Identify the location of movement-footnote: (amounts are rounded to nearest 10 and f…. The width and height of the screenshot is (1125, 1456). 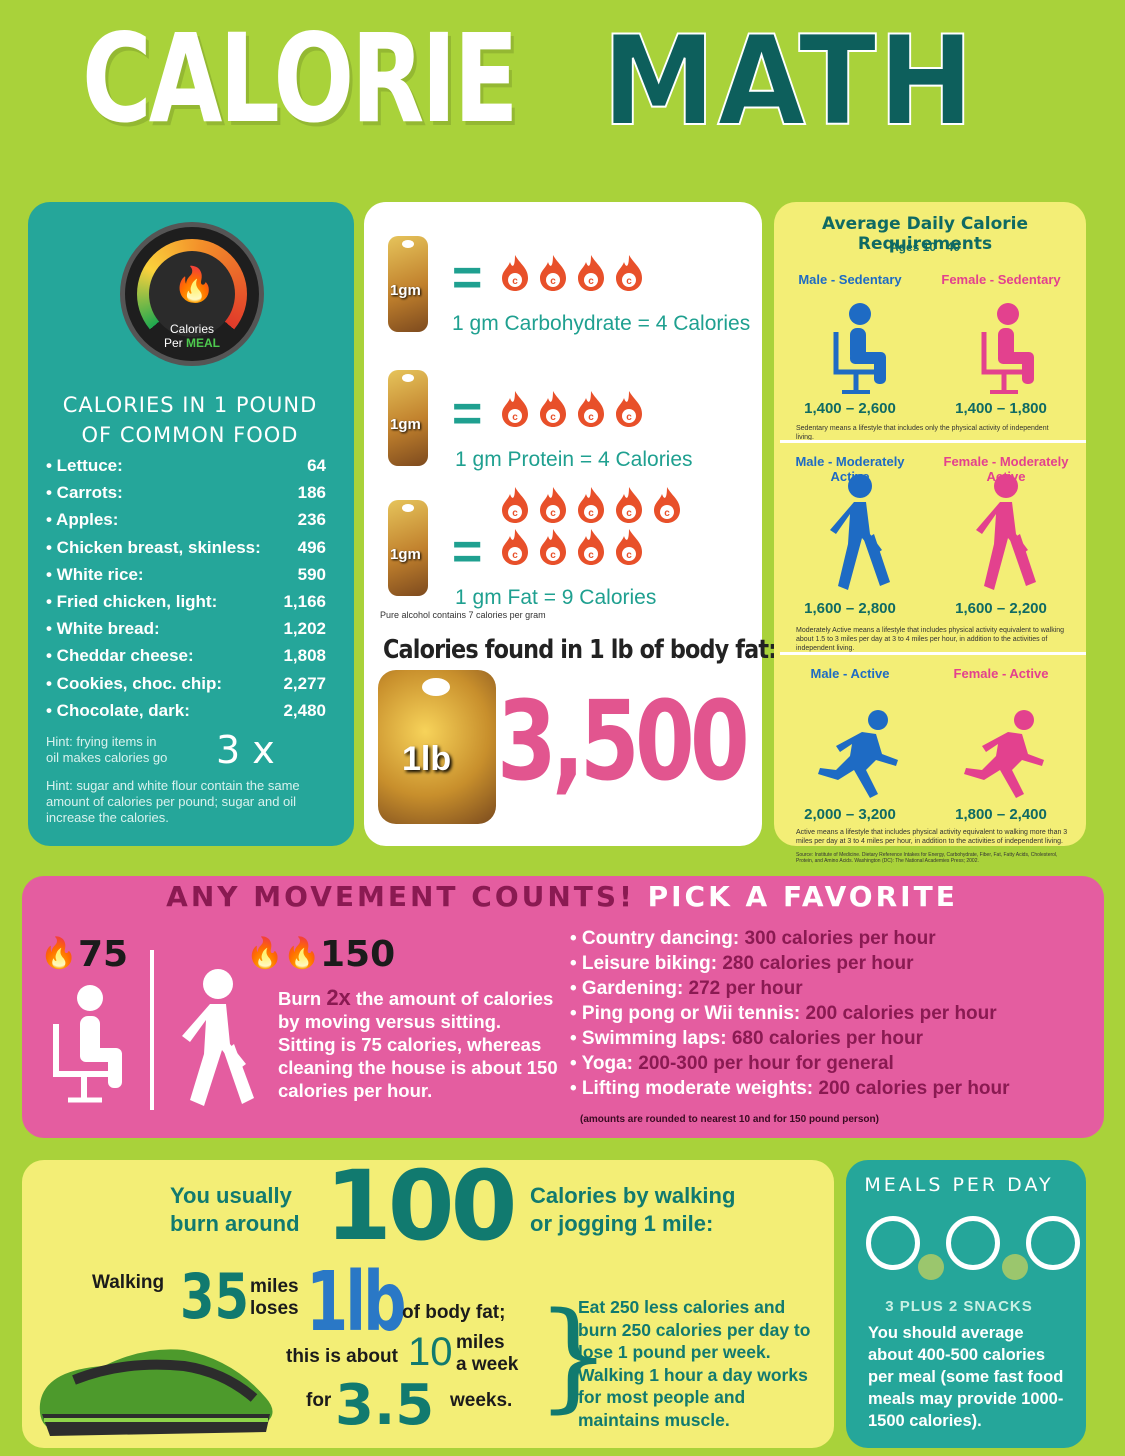
(729, 1119).